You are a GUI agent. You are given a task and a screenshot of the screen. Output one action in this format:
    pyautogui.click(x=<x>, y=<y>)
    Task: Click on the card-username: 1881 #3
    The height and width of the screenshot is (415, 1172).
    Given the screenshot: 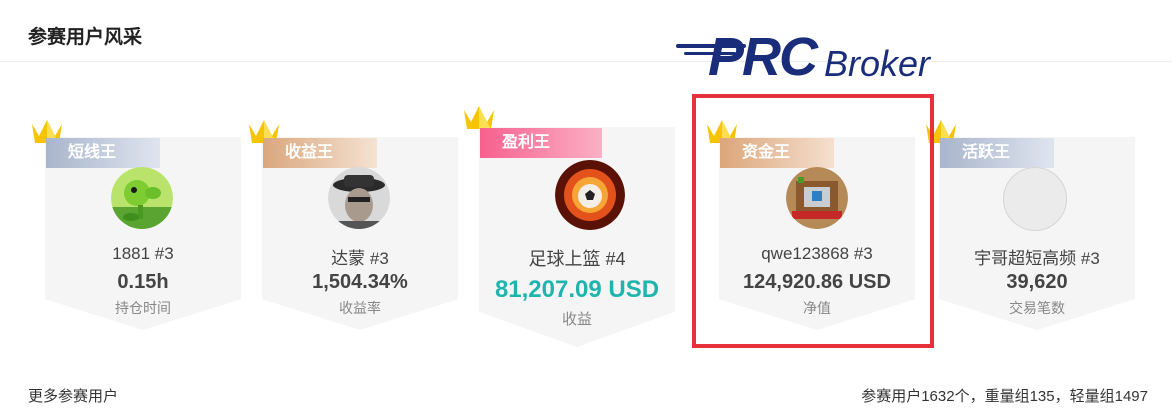 What is the action you would take?
    pyautogui.click(x=143, y=254)
    